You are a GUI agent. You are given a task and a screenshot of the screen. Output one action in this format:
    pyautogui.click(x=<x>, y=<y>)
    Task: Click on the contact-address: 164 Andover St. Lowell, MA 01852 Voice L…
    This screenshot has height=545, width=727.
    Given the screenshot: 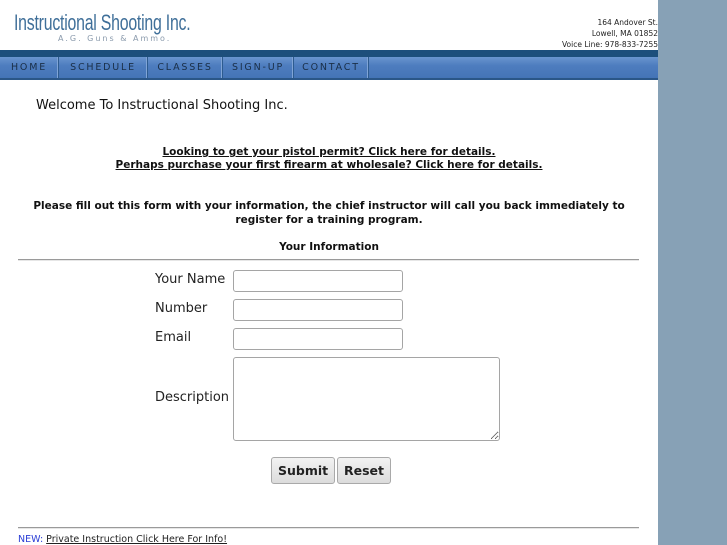 What is the action you would take?
    pyautogui.click(x=610, y=33)
    